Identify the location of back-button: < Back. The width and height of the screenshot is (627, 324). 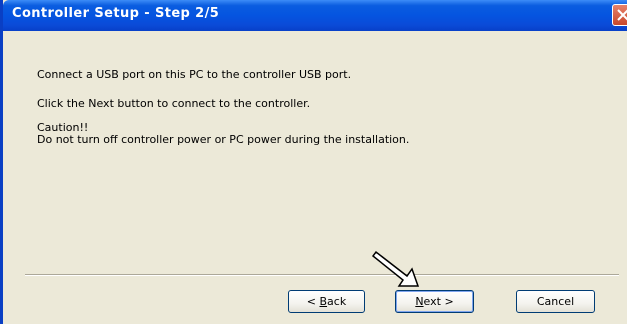
(326, 301).